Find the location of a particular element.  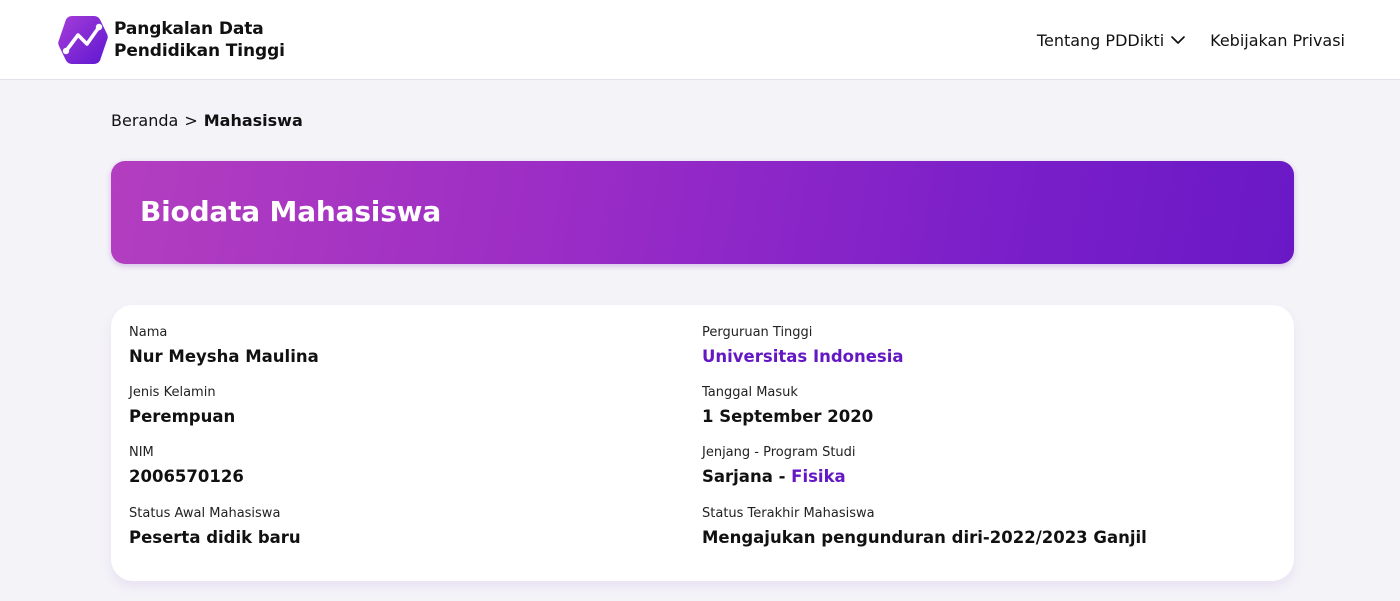

page-title: Biodata Mahasiswa is located at coordinates (291, 211).